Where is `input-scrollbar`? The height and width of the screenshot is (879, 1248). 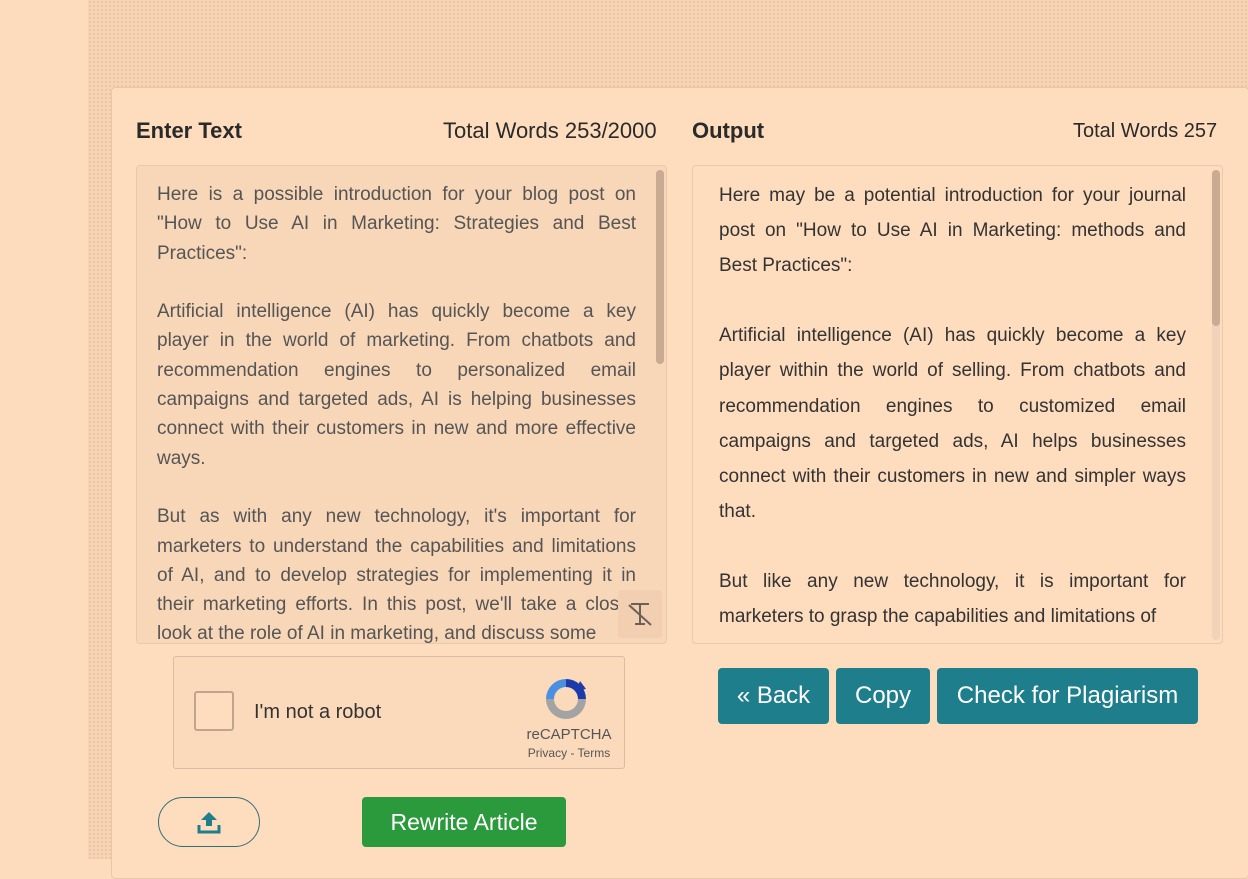 input-scrollbar is located at coordinates (660, 267).